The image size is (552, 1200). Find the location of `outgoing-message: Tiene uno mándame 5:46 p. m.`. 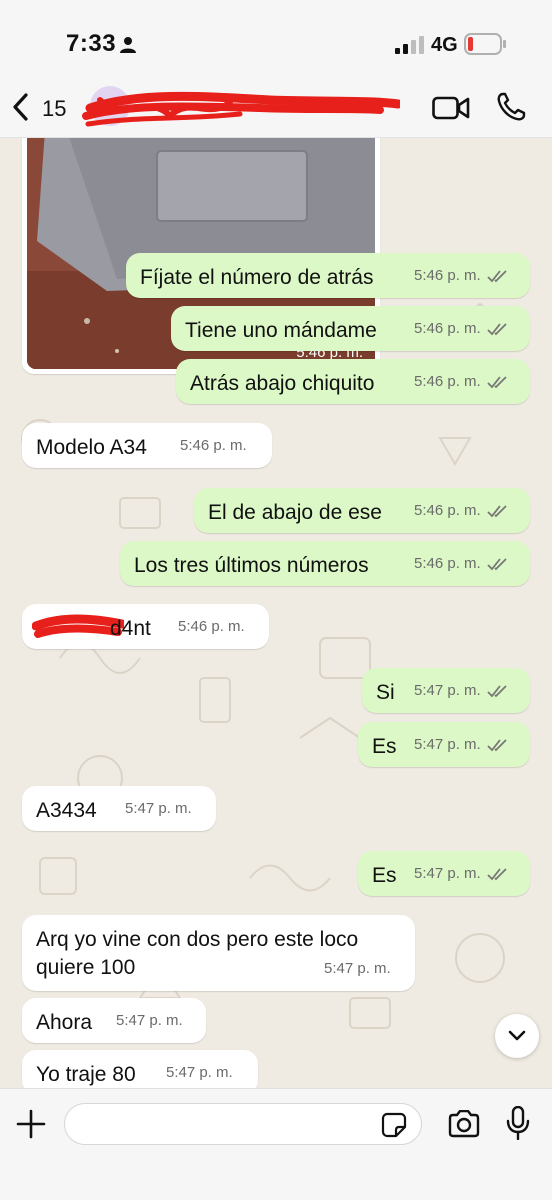

outgoing-message: Tiene uno mándame 5:46 p. m. is located at coordinates (350, 328).